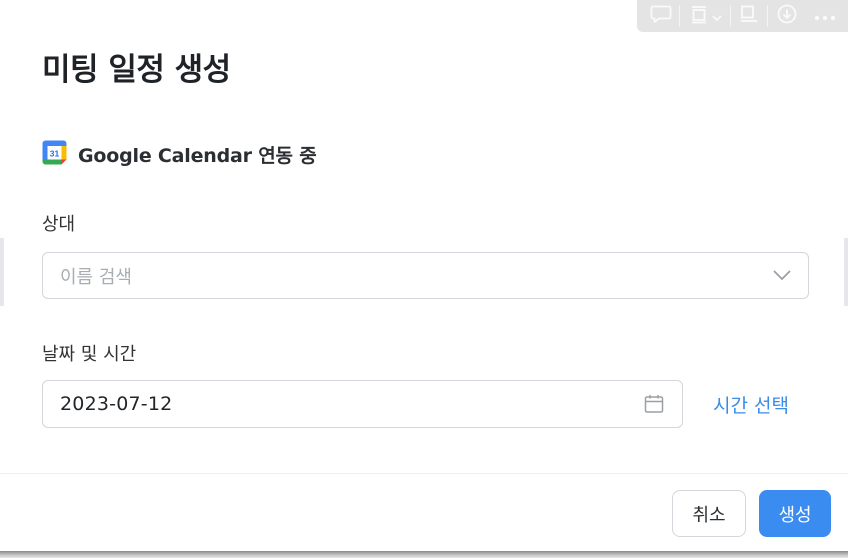 This screenshot has width=848, height=558. I want to click on download-icon, so click(787, 16).